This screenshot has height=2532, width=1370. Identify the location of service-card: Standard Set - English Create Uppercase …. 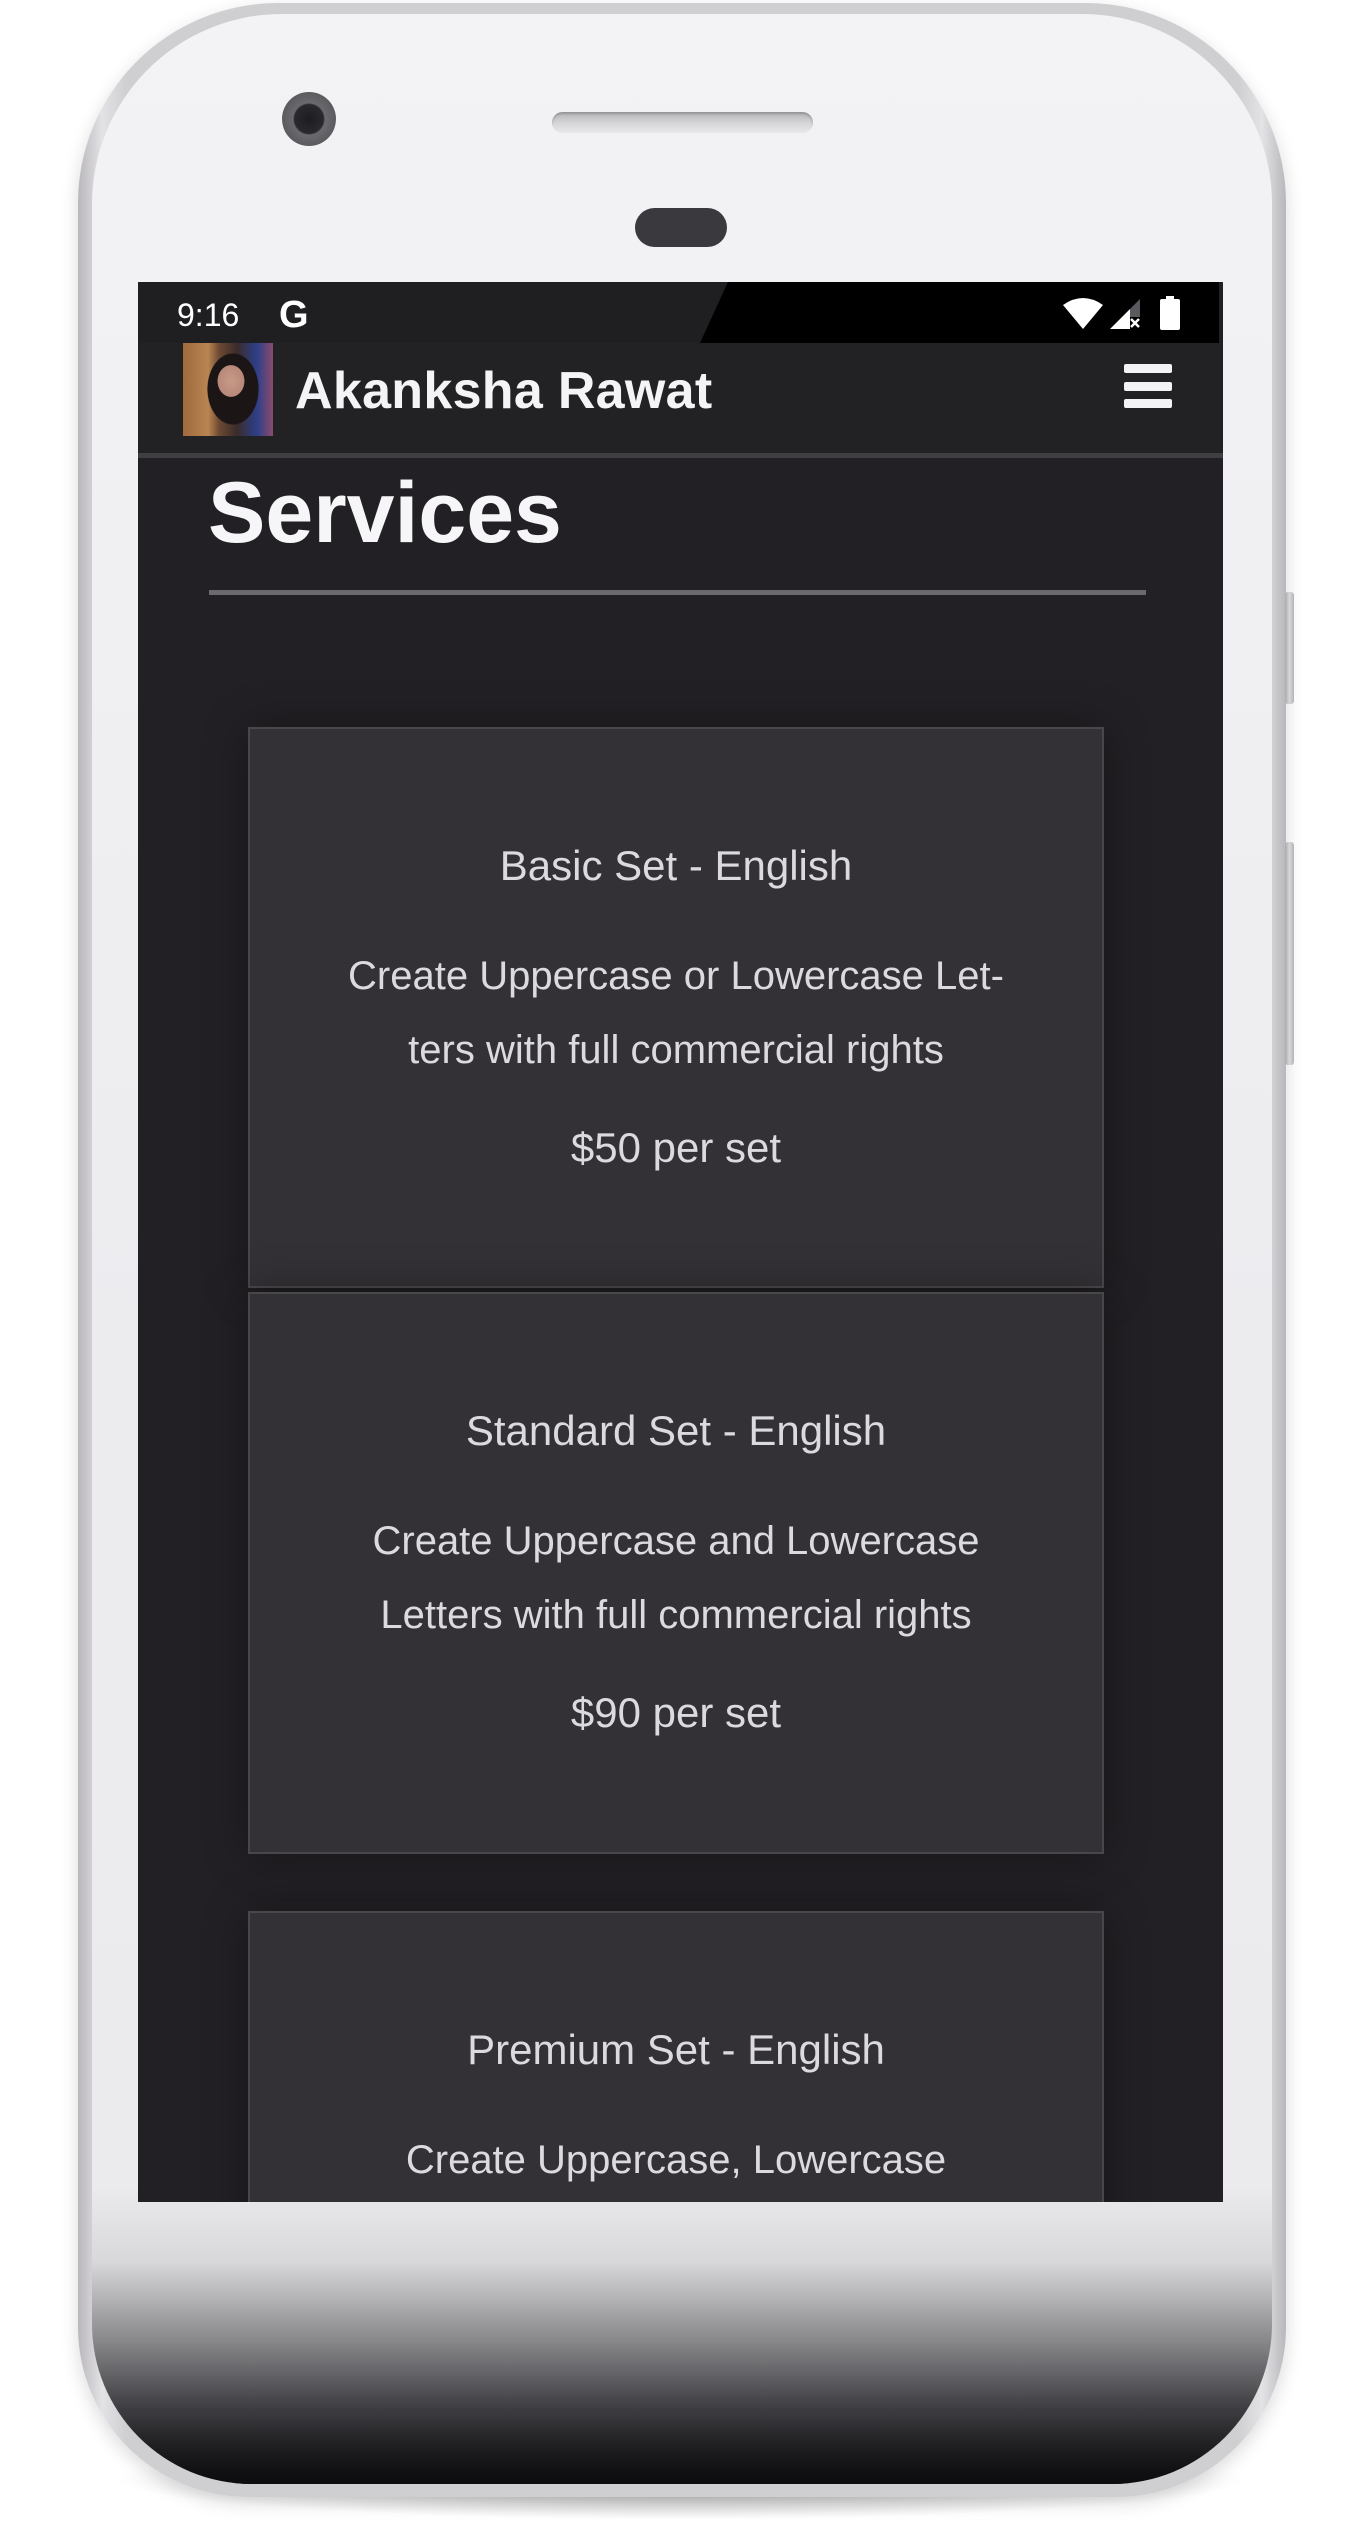
(676, 1573).